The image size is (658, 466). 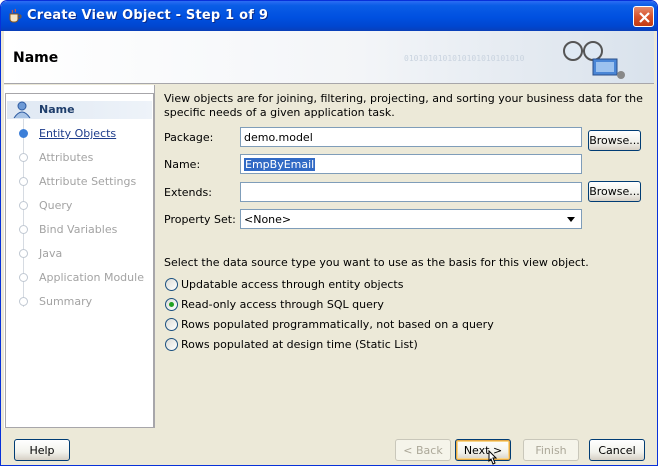 I want to click on step-attributes: Attributes, so click(x=82, y=158).